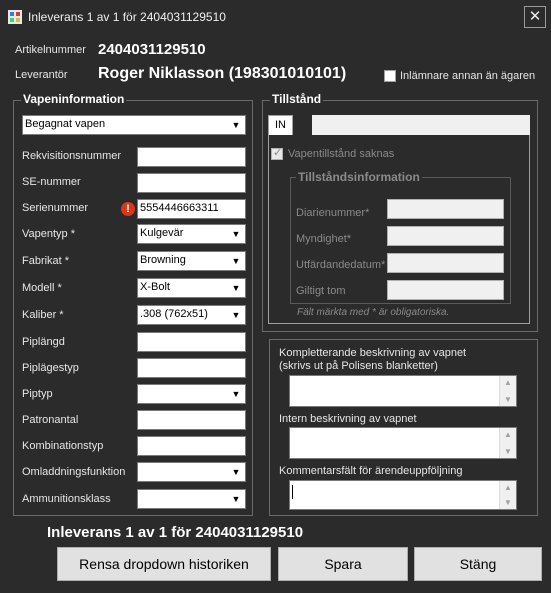 The width and height of the screenshot is (551, 593). What do you see at coordinates (341, 265) in the screenshot?
I see `field-label: Utfärdandedatum*` at bounding box center [341, 265].